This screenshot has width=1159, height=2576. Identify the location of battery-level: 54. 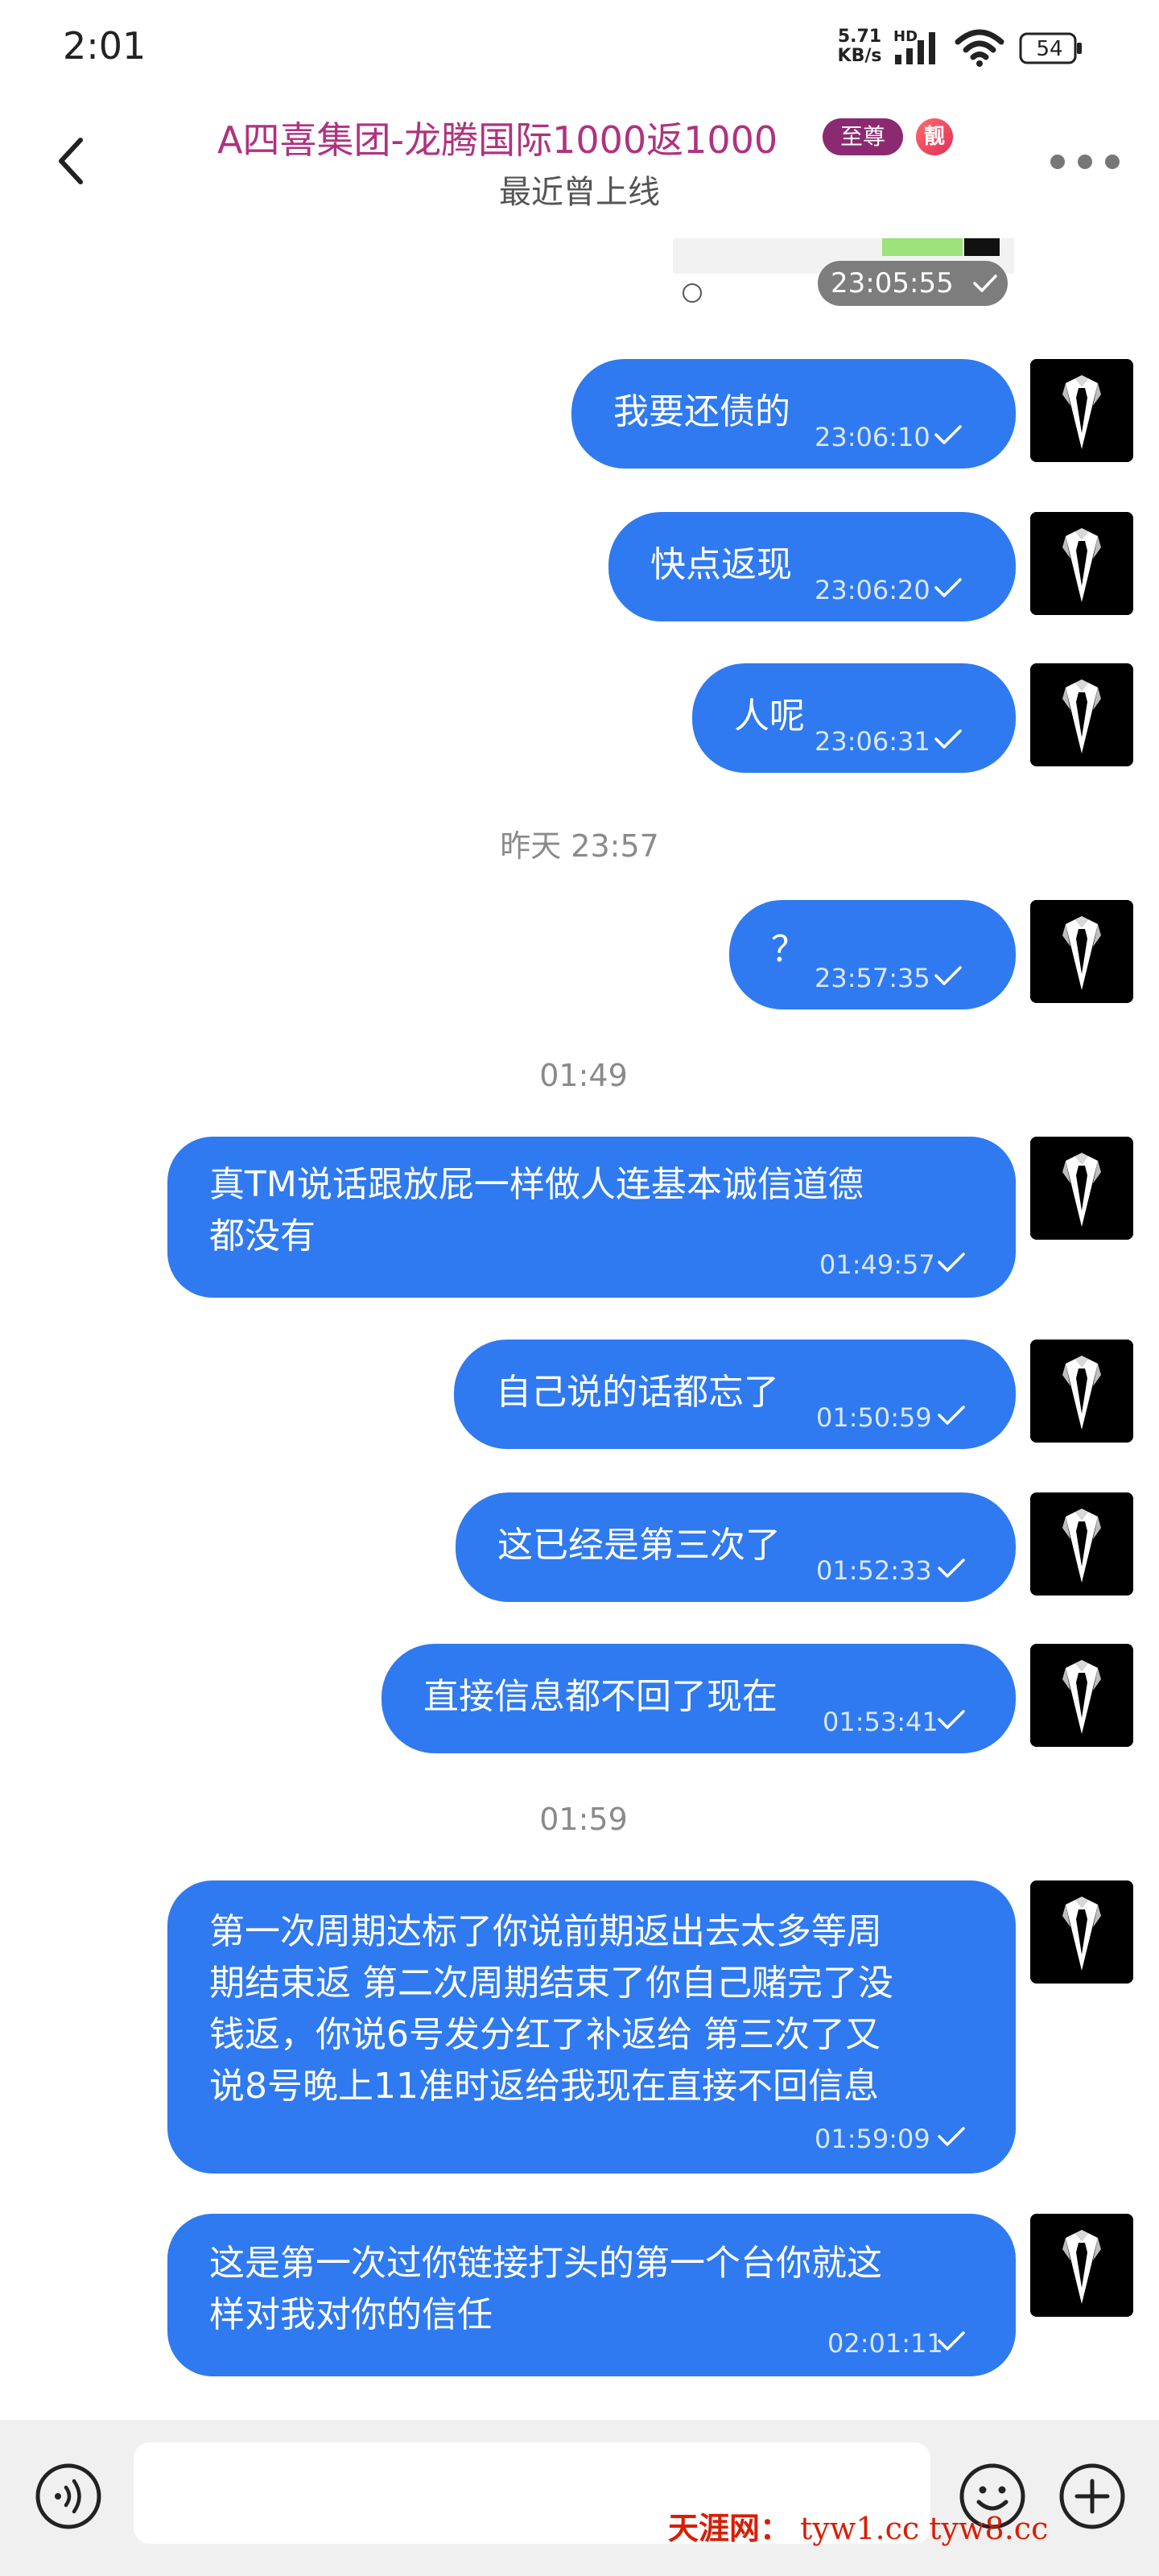
(1049, 49).